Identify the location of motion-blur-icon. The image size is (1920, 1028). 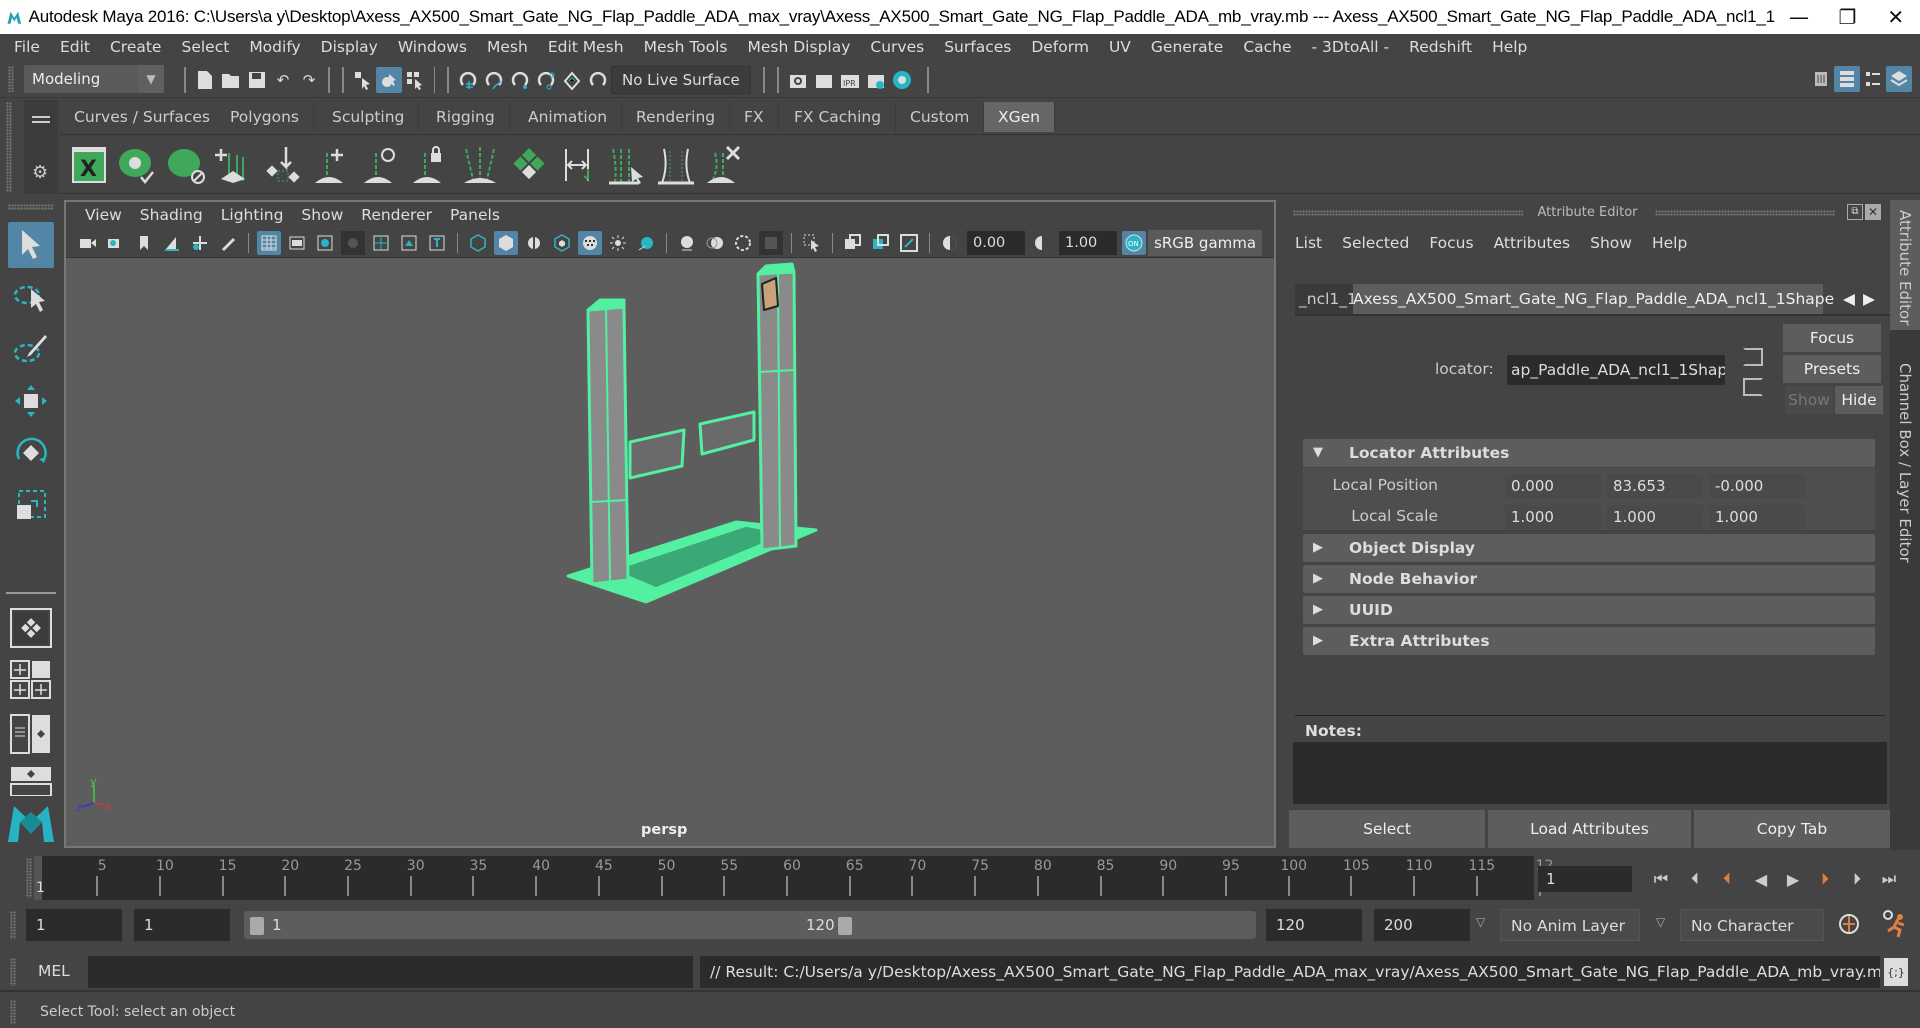
(715, 243).